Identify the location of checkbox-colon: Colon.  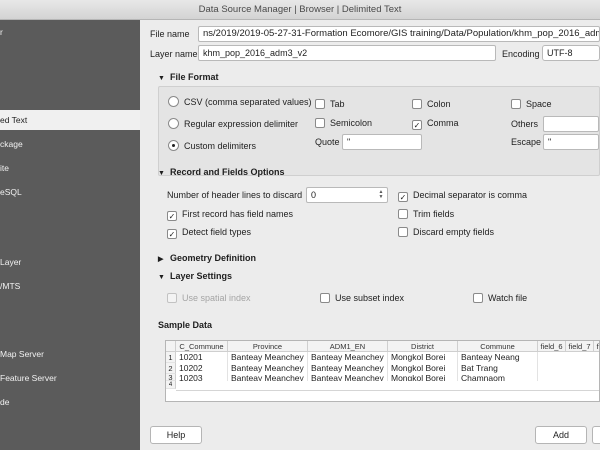
(431, 104).